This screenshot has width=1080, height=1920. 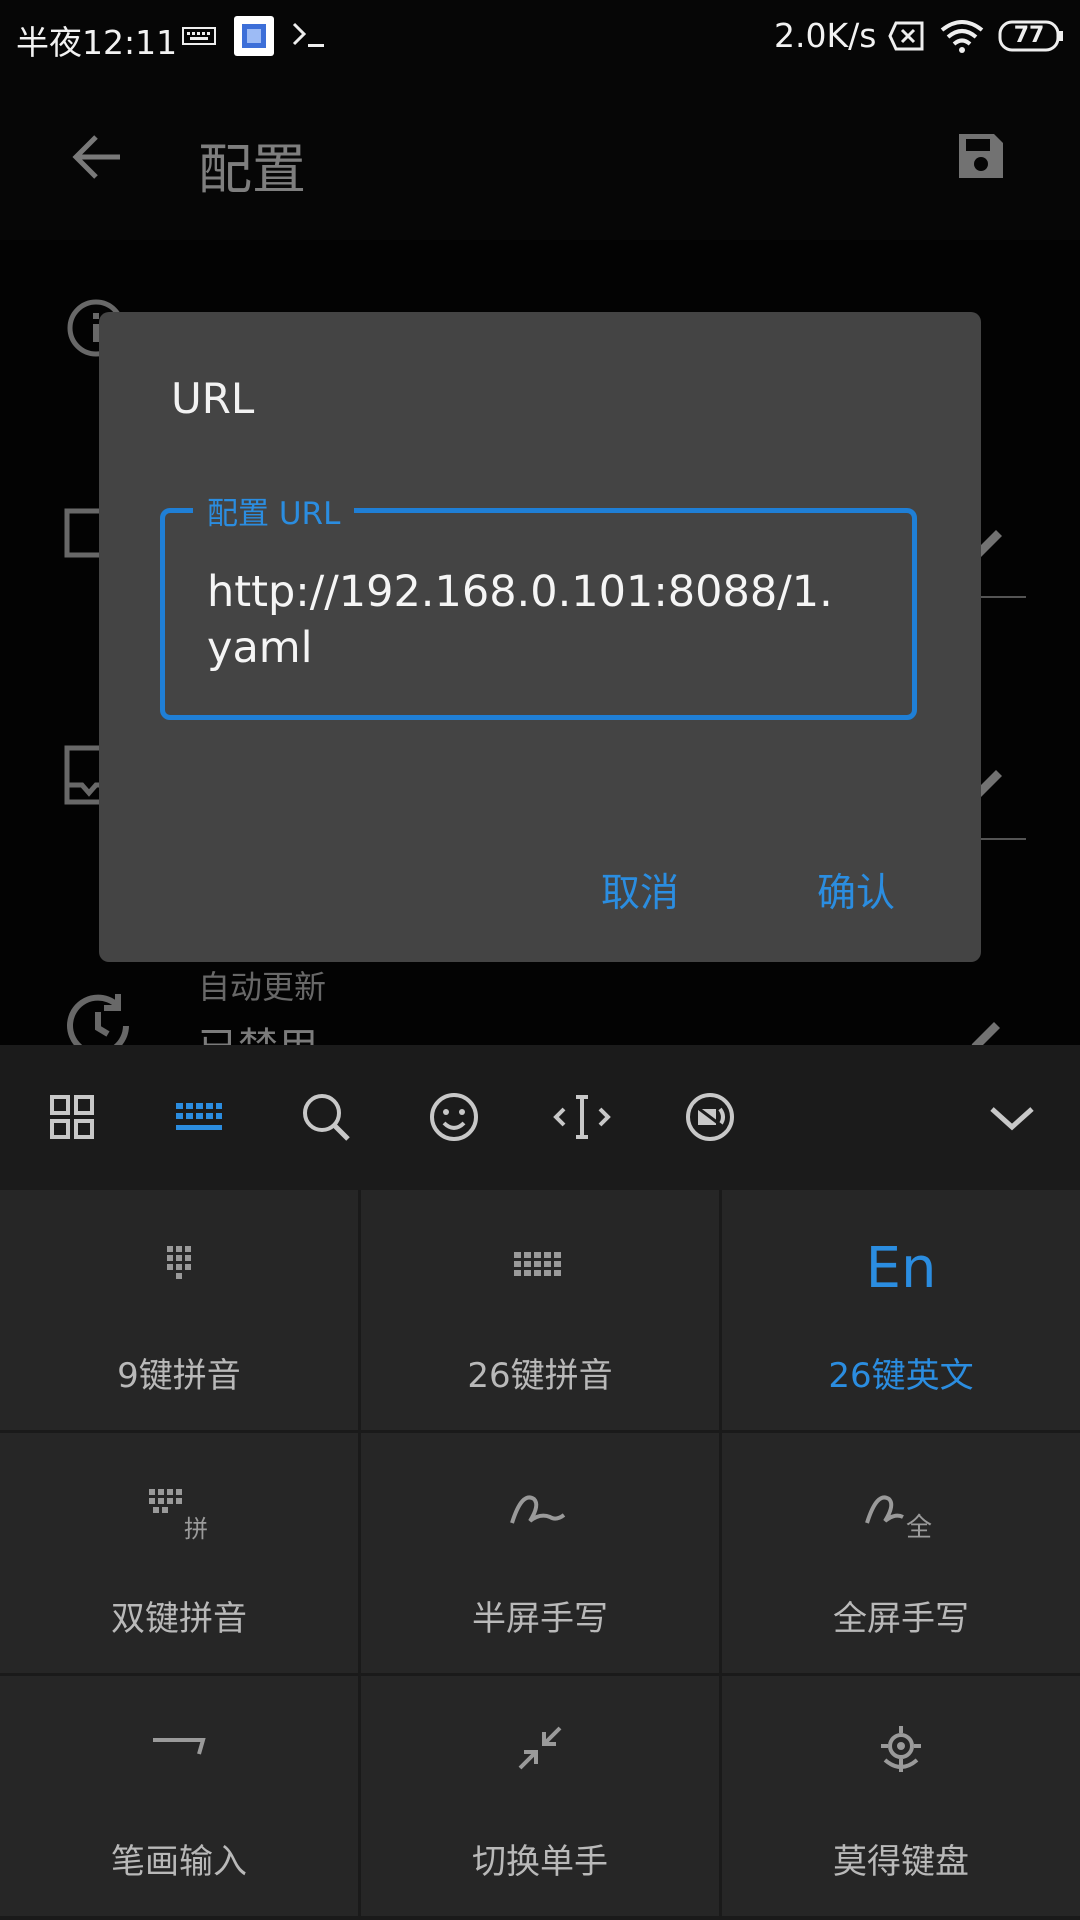 I want to click on qwerty-key-icon, so click(x=540, y=1274).